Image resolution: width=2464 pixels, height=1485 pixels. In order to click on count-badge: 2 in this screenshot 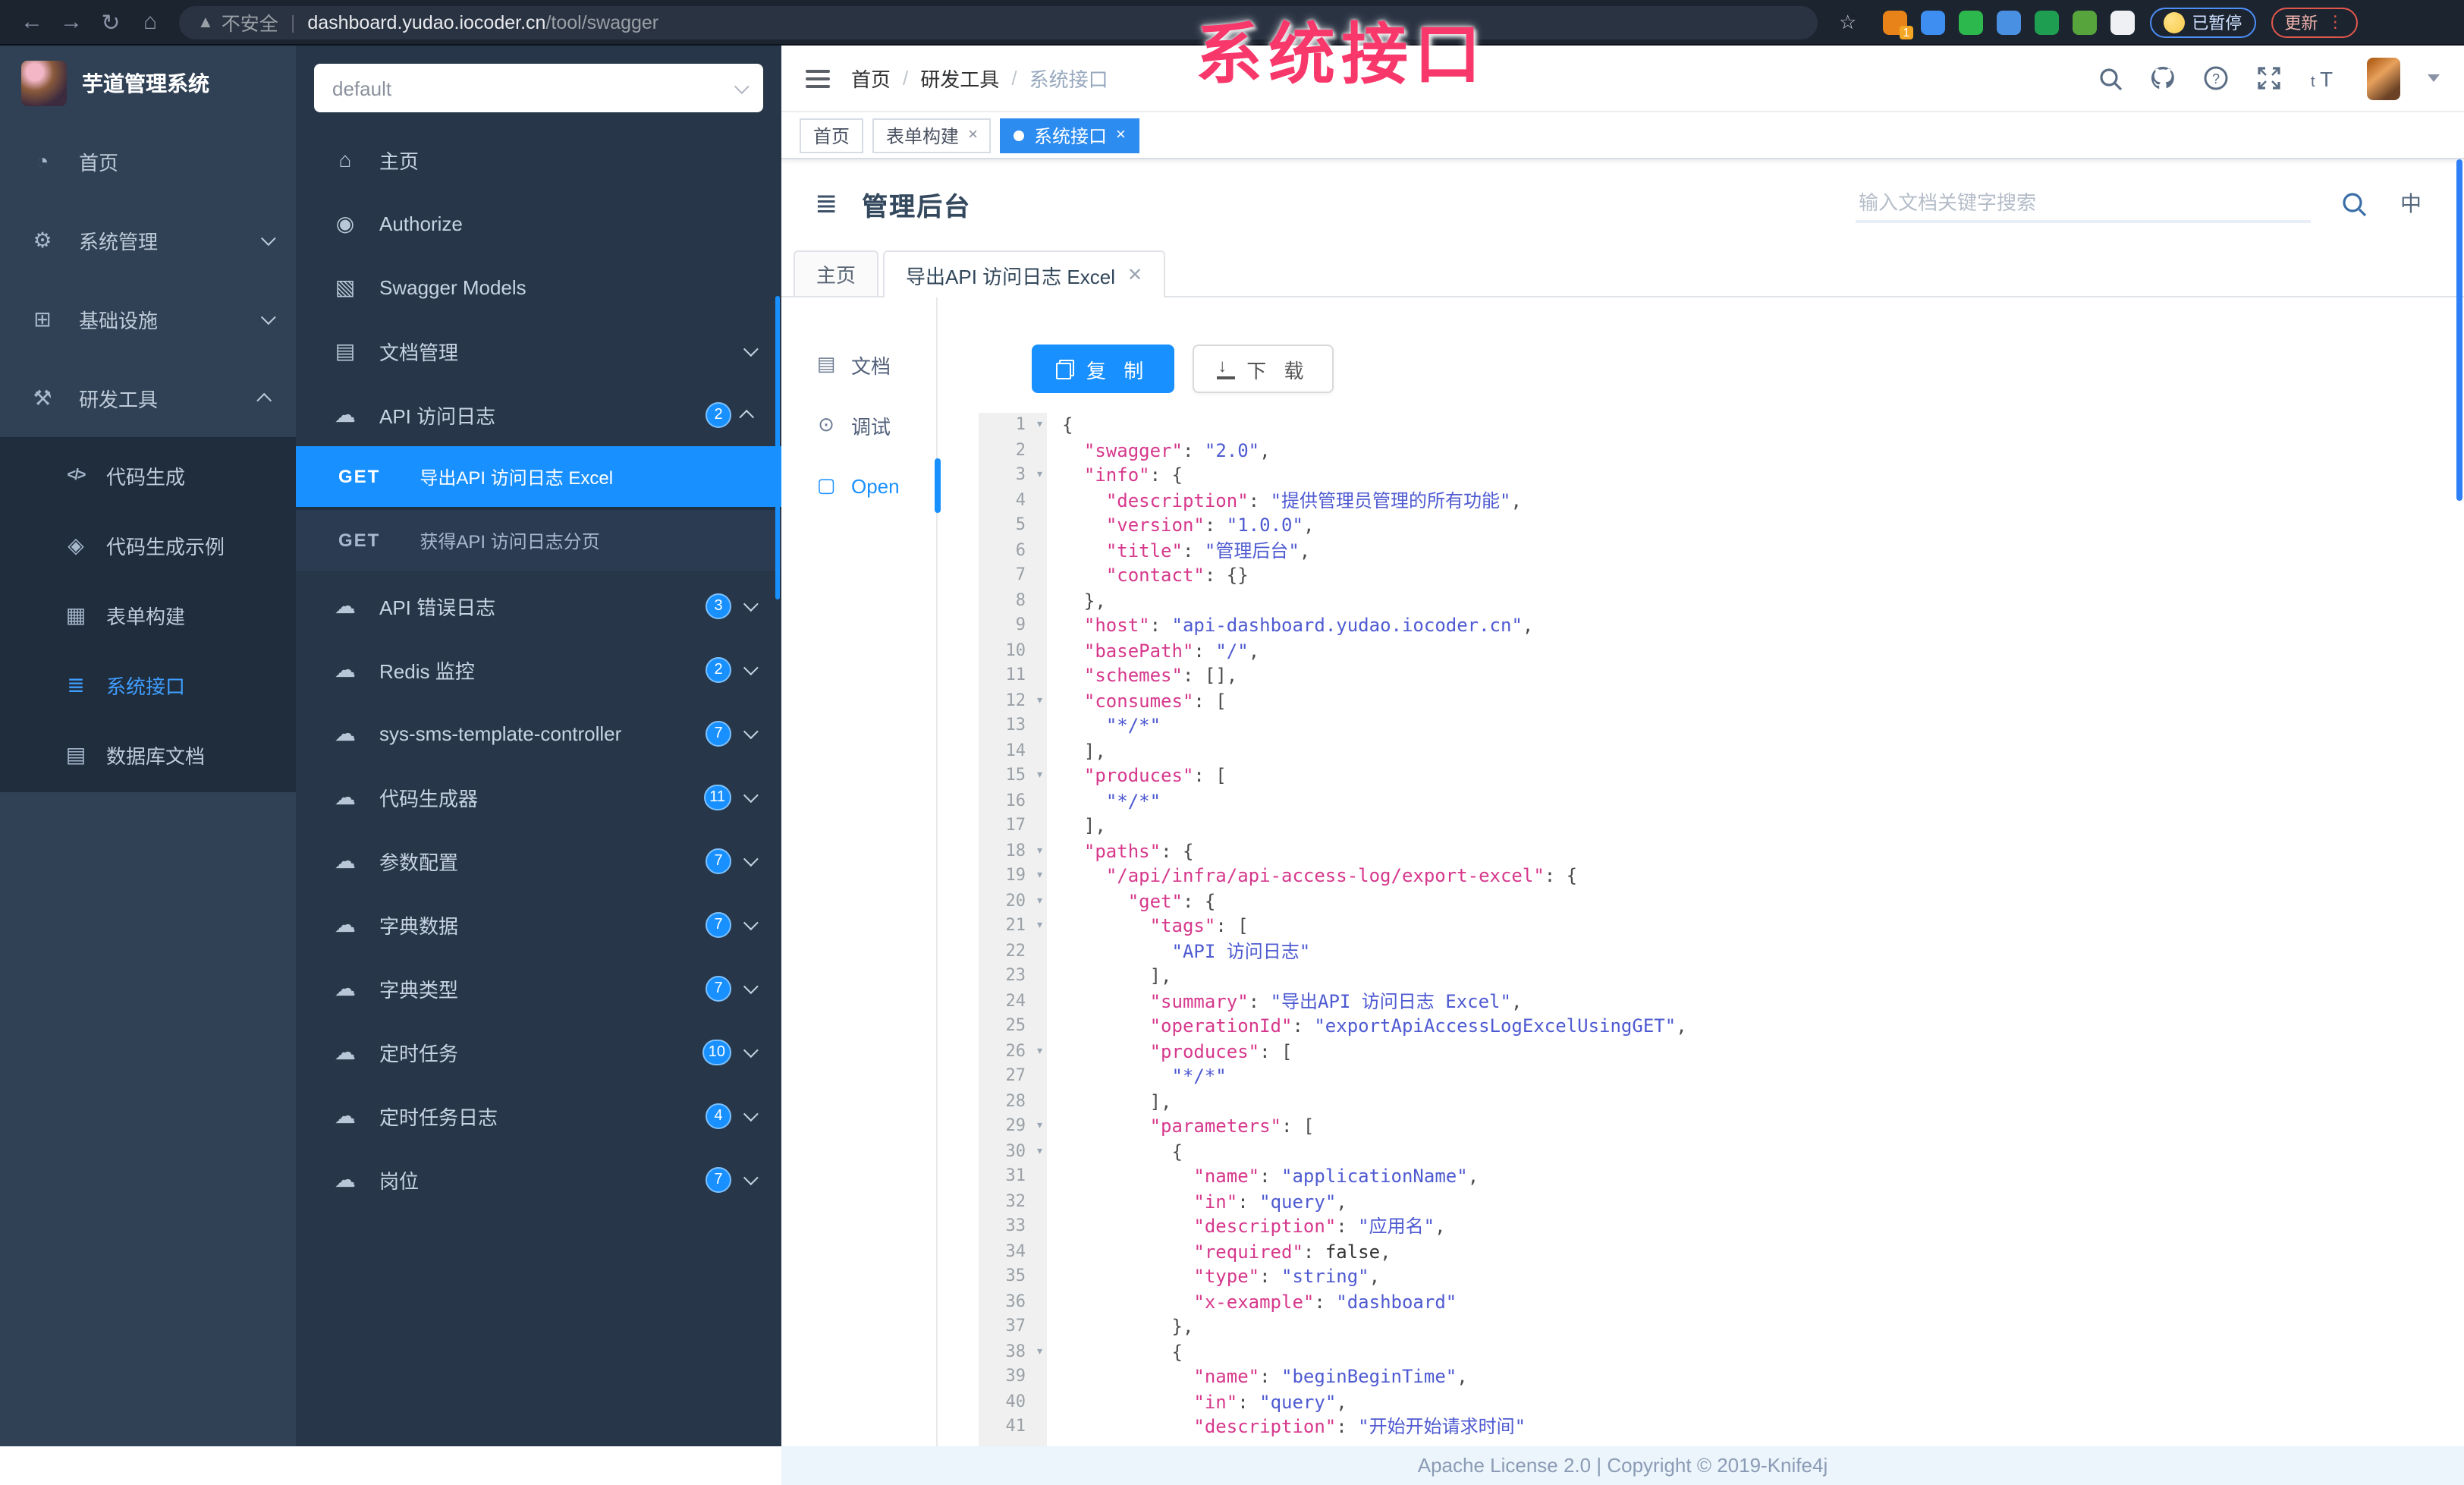, I will do `click(718, 669)`.